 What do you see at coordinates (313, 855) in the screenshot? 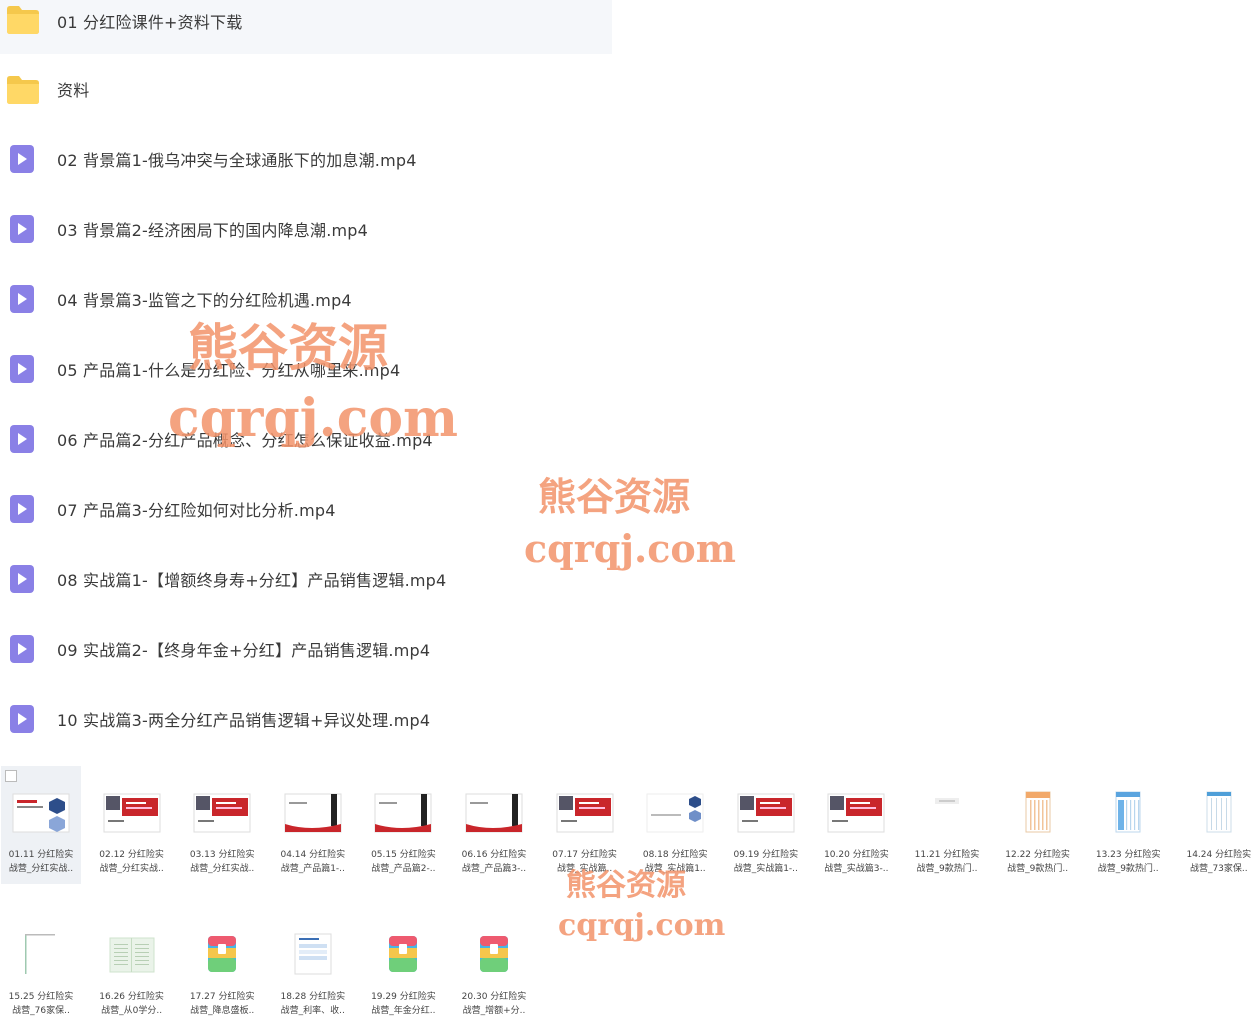
I see `thumbnail-caption-line1: 04.14 分红险实` at bounding box center [313, 855].